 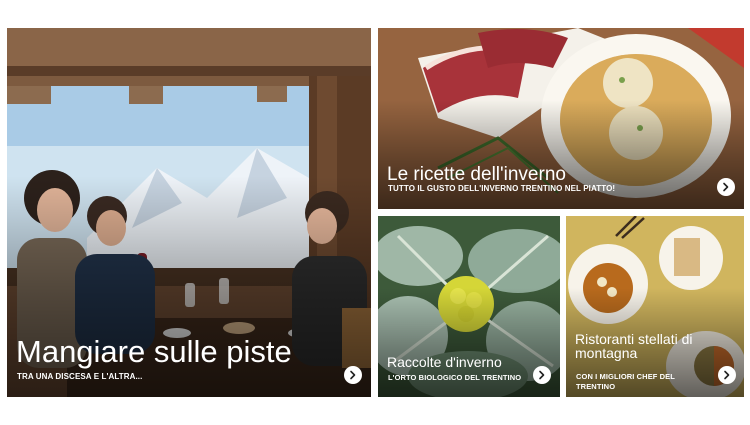 What do you see at coordinates (476, 175) in the screenshot?
I see `card-title: Le ricette dell'inverno` at bounding box center [476, 175].